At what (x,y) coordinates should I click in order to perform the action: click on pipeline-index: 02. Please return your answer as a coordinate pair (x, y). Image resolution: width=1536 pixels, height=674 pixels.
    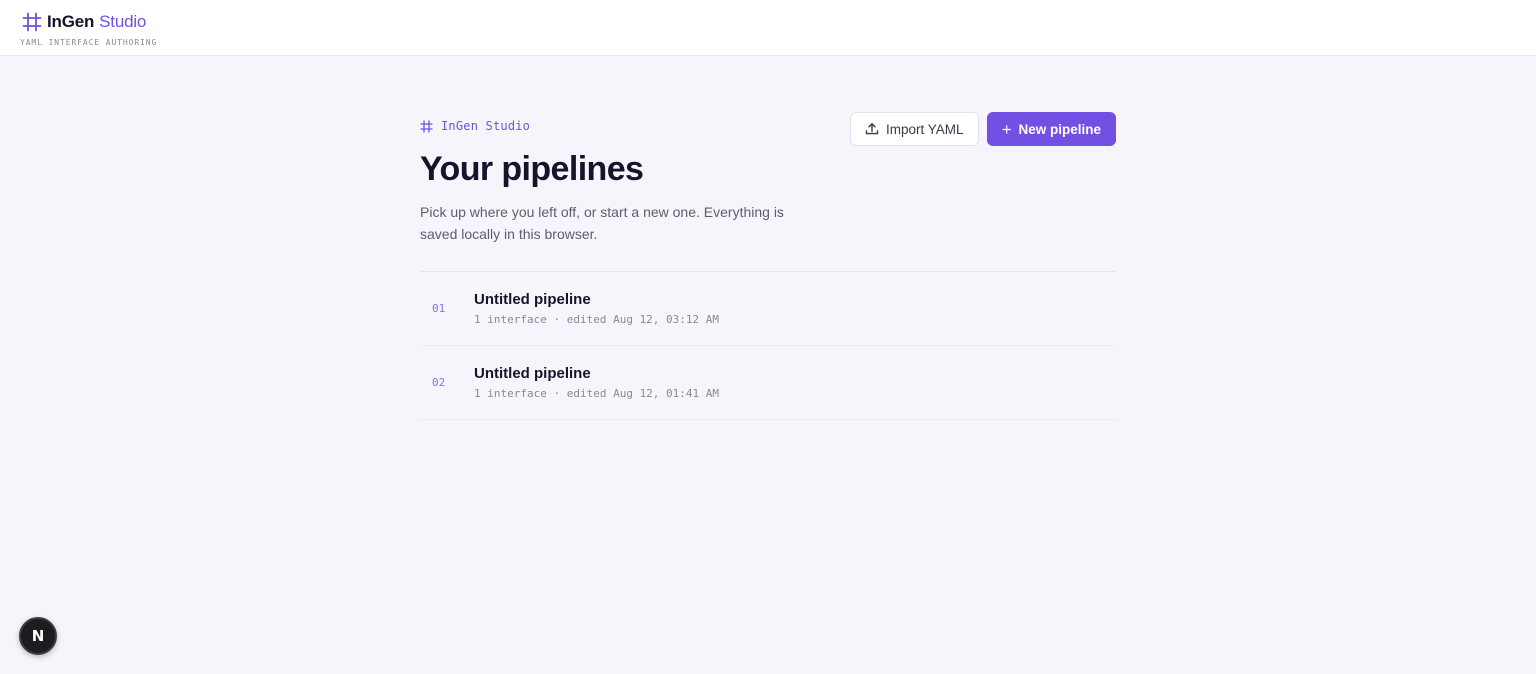
    Looking at the image, I should click on (439, 382).